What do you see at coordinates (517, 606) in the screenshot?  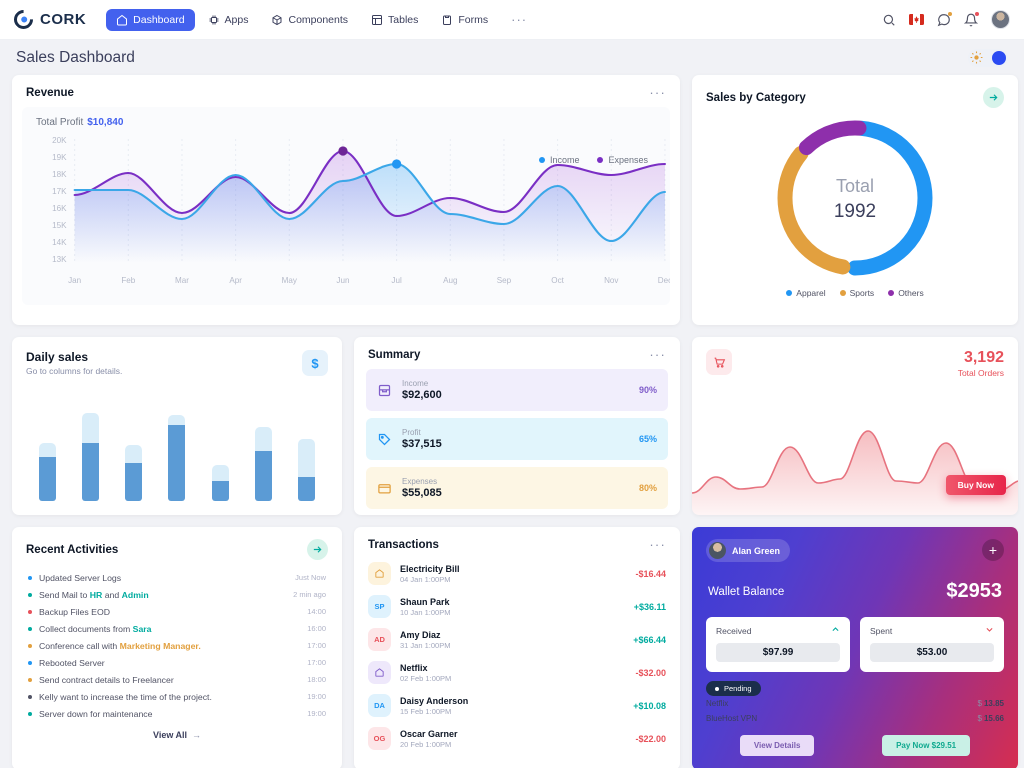 I see `transaction-row: SP Shaun Park 10 Jan 1:00PM +$36.11` at bounding box center [517, 606].